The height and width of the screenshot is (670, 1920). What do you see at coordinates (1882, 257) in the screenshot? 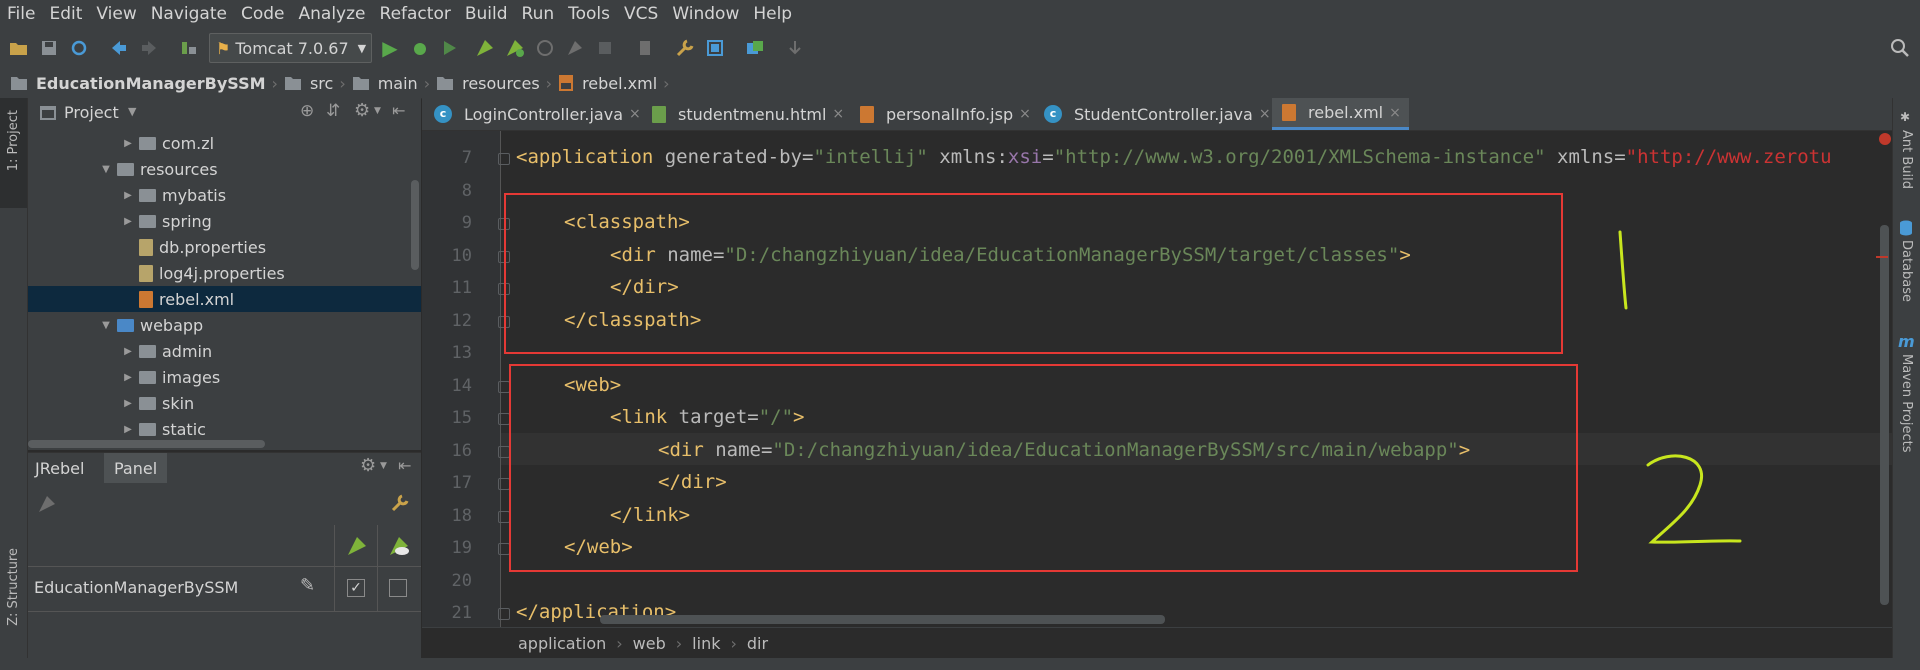
I see `error-stripe-marker` at bounding box center [1882, 257].